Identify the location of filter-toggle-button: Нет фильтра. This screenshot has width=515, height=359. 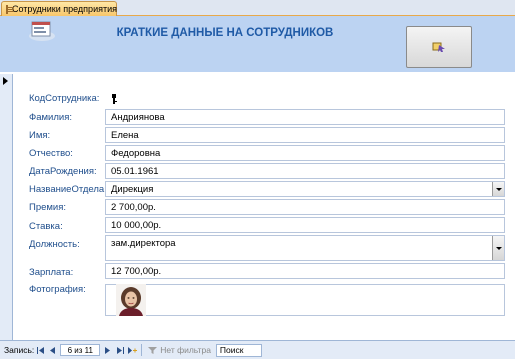
(179, 350).